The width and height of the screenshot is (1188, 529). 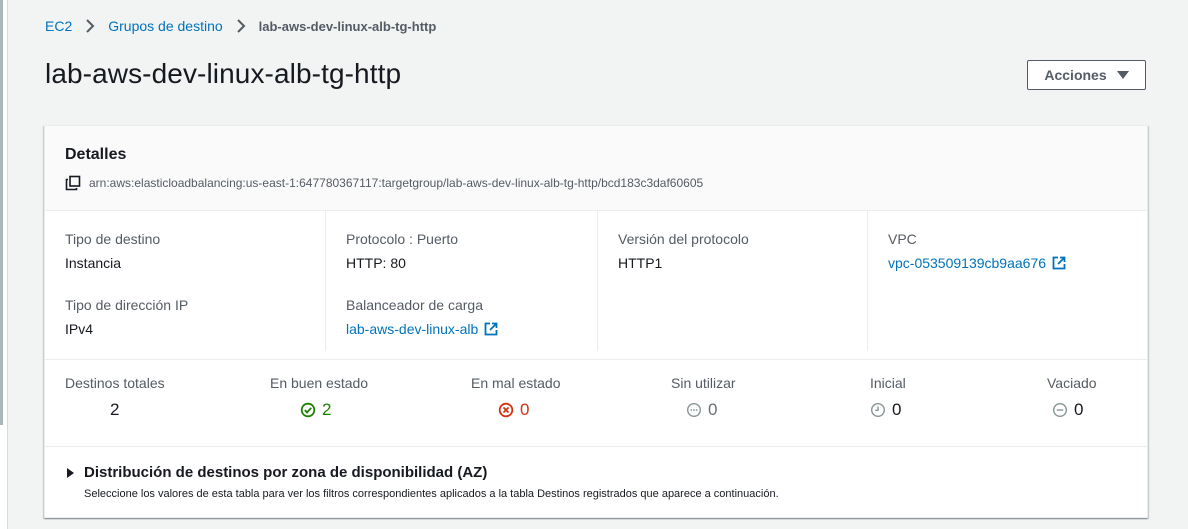 I want to click on field-value: HTTP: 80, so click(x=376, y=263).